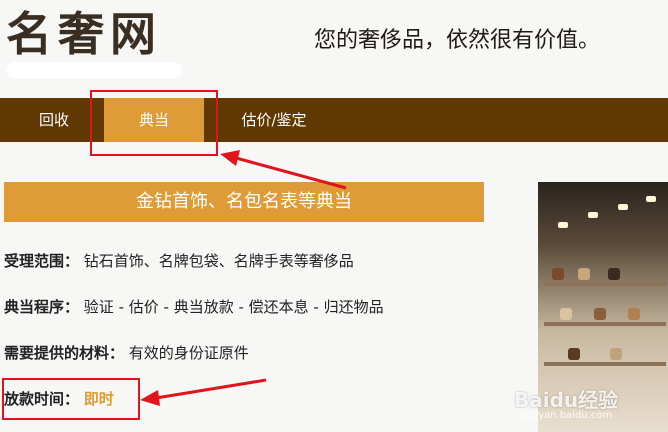  What do you see at coordinates (203, 392) in the screenshot?
I see `arrow-to-loan-time` at bounding box center [203, 392].